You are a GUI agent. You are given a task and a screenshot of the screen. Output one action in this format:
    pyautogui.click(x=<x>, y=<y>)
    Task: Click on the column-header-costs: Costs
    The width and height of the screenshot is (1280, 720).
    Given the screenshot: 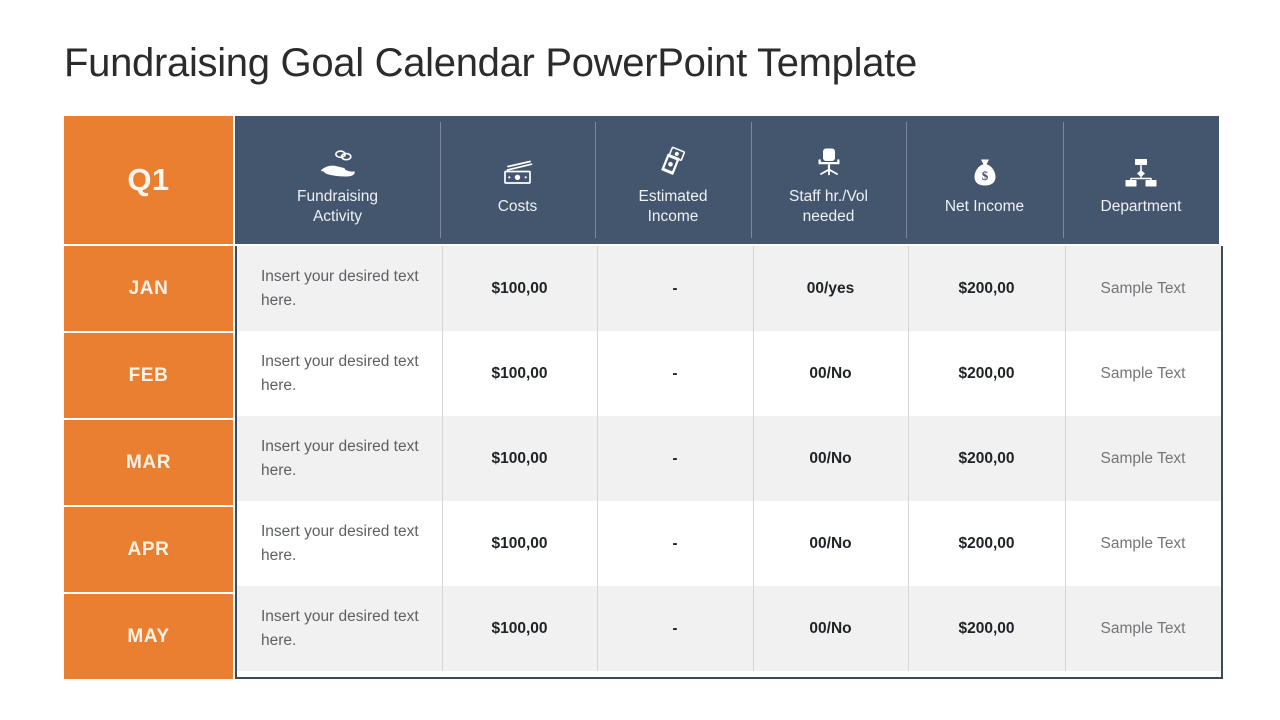 What is the action you would take?
    pyautogui.click(x=517, y=180)
    